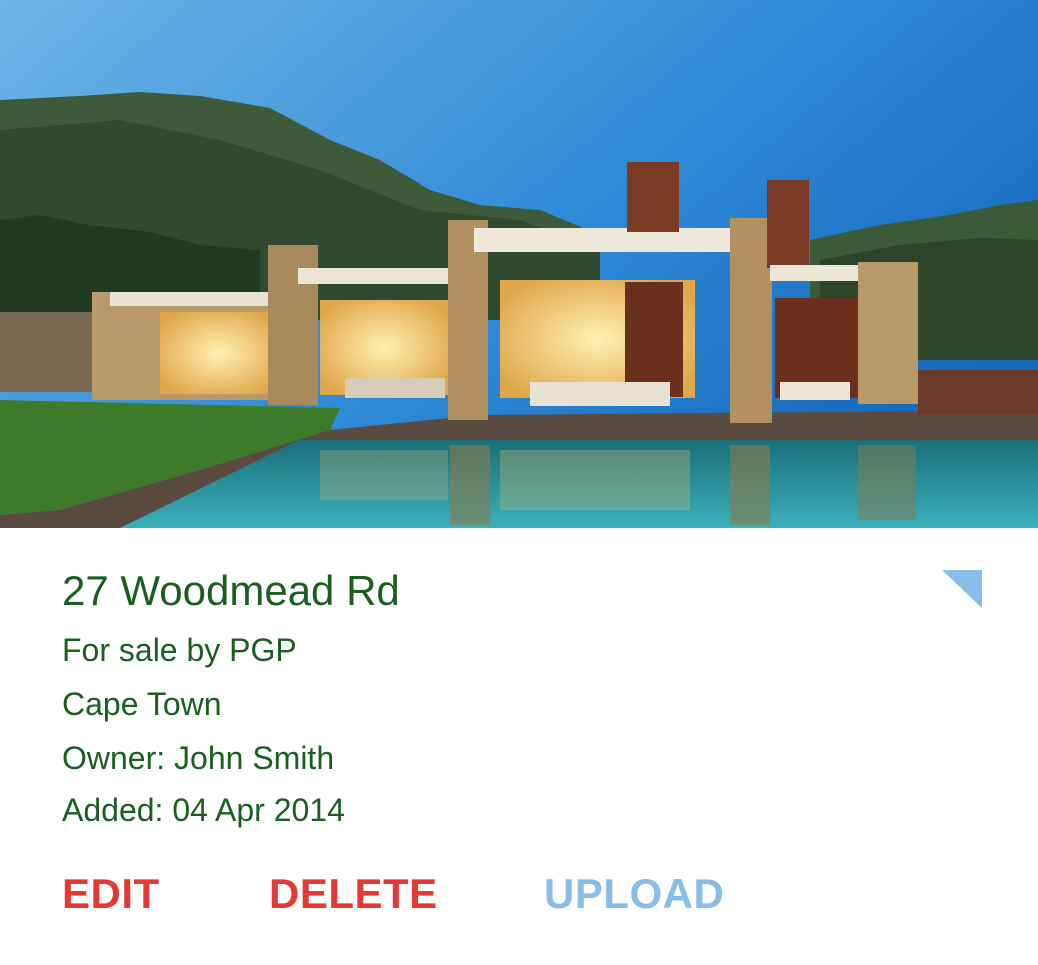 This screenshot has width=1038, height=965. What do you see at coordinates (962, 589) in the screenshot?
I see `corner-triangle-icon` at bounding box center [962, 589].